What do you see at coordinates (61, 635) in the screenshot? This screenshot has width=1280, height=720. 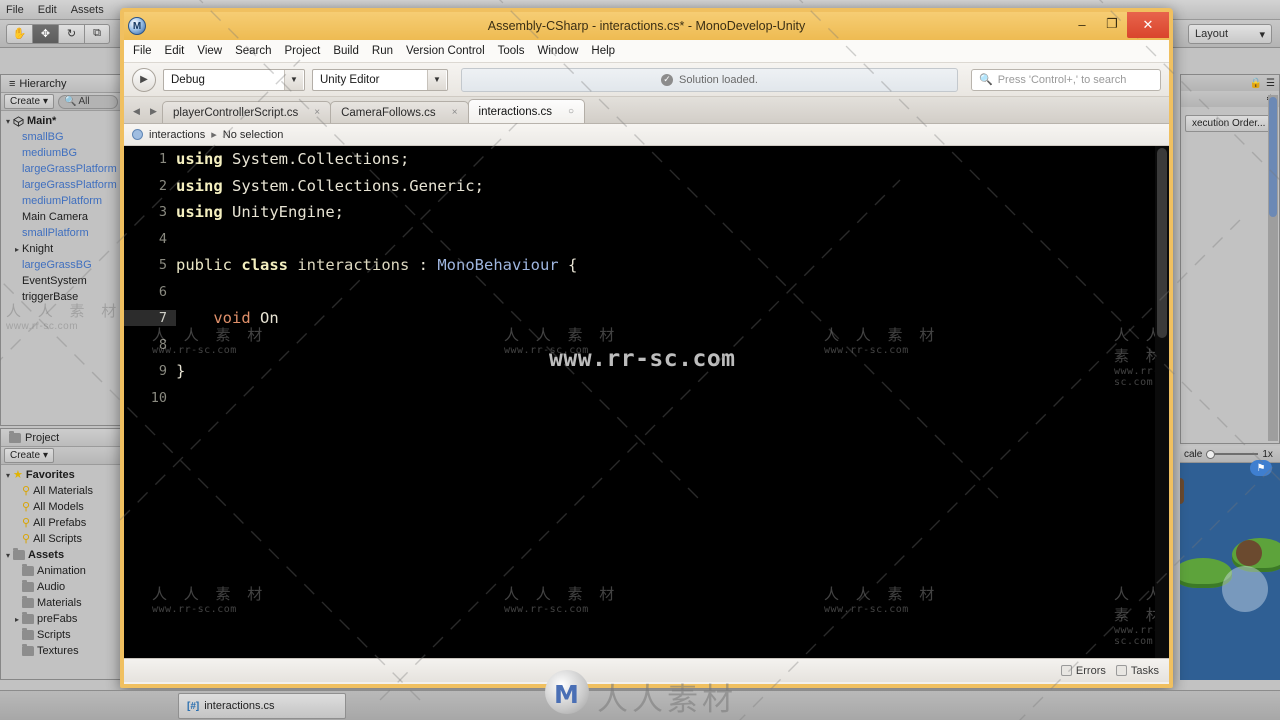 I see `project-item: Scripts` at bounding box center [61, 635].